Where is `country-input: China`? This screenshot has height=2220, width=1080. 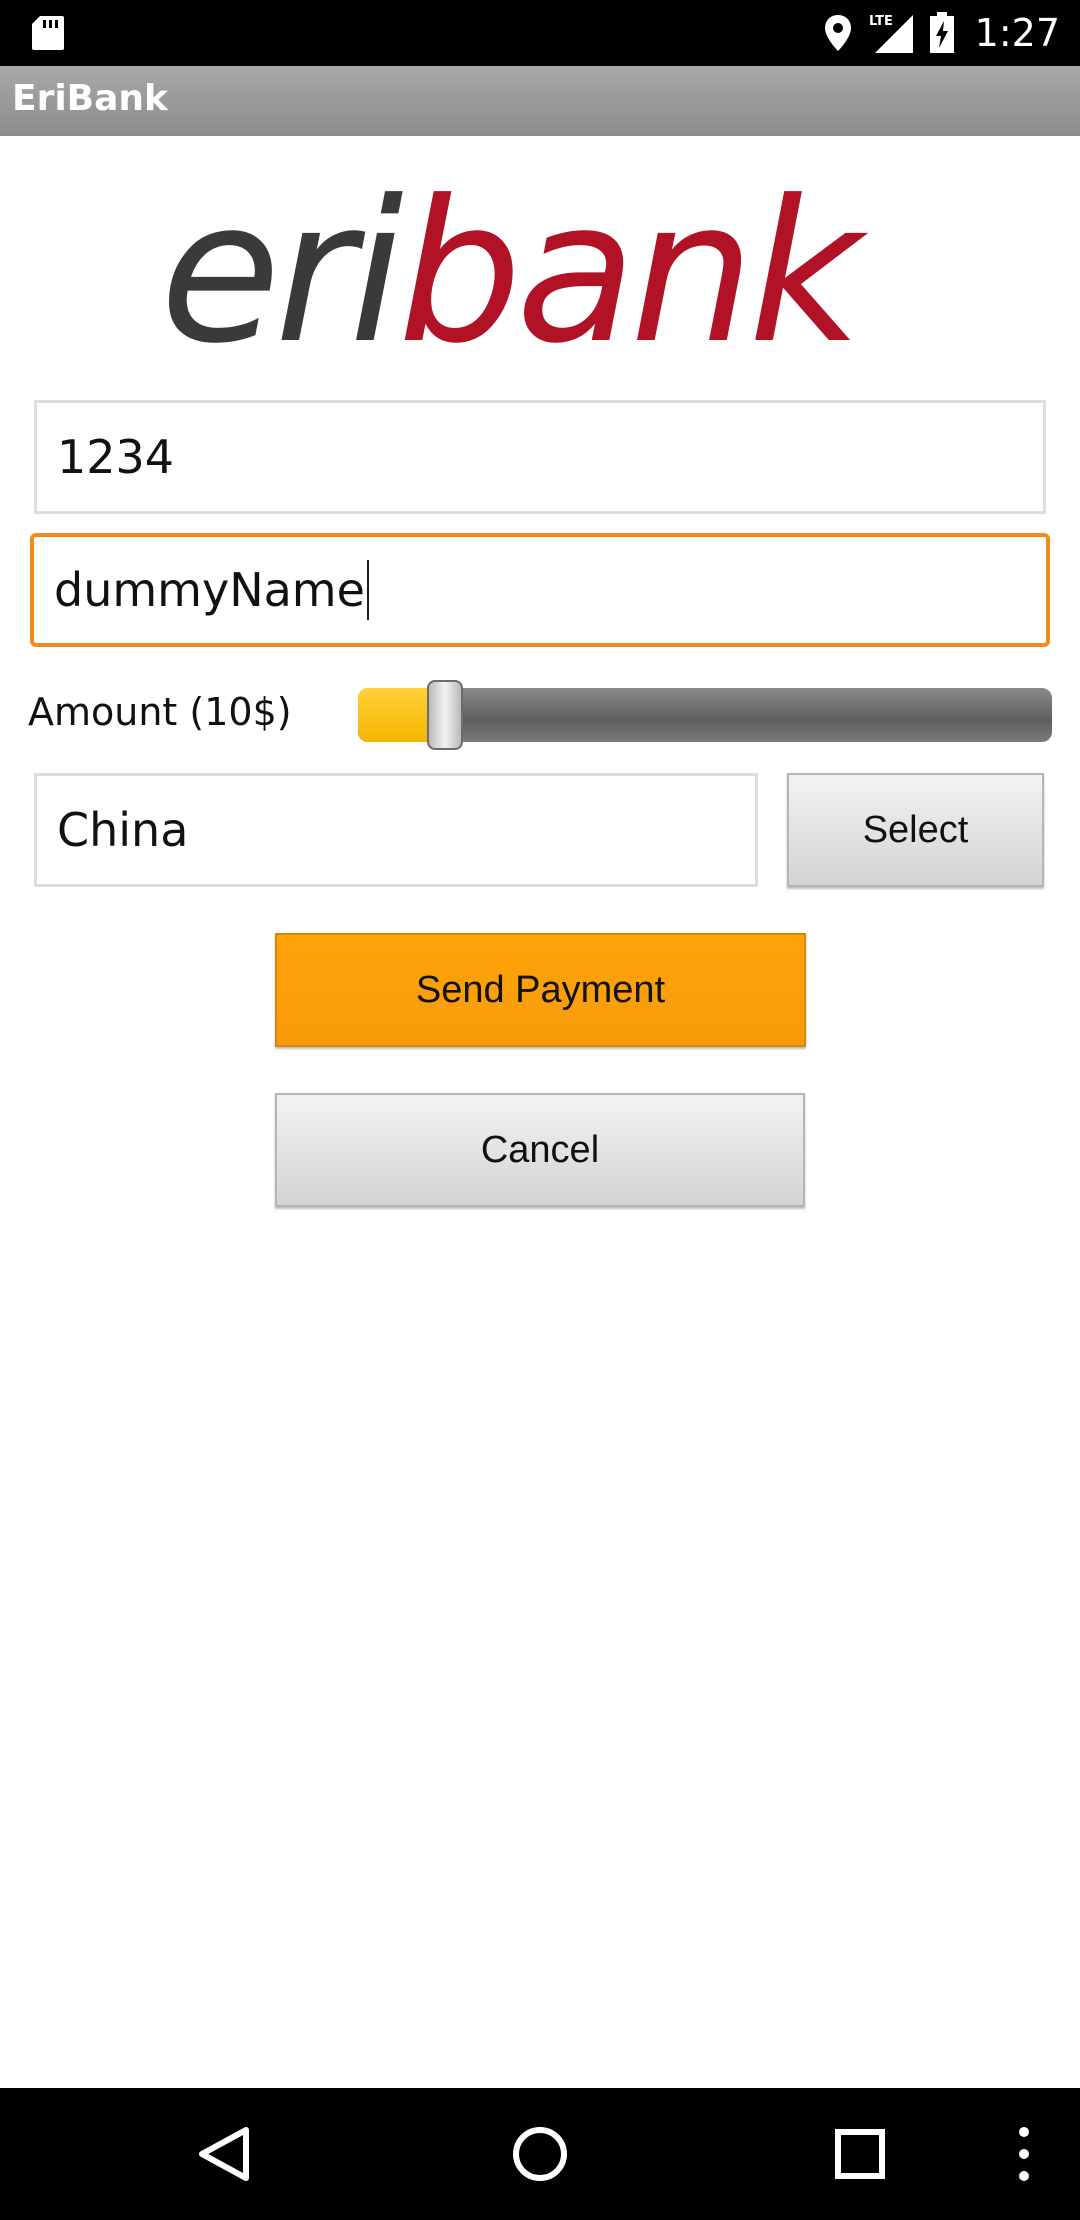 country-input: China is located at coordinates (396, 830).